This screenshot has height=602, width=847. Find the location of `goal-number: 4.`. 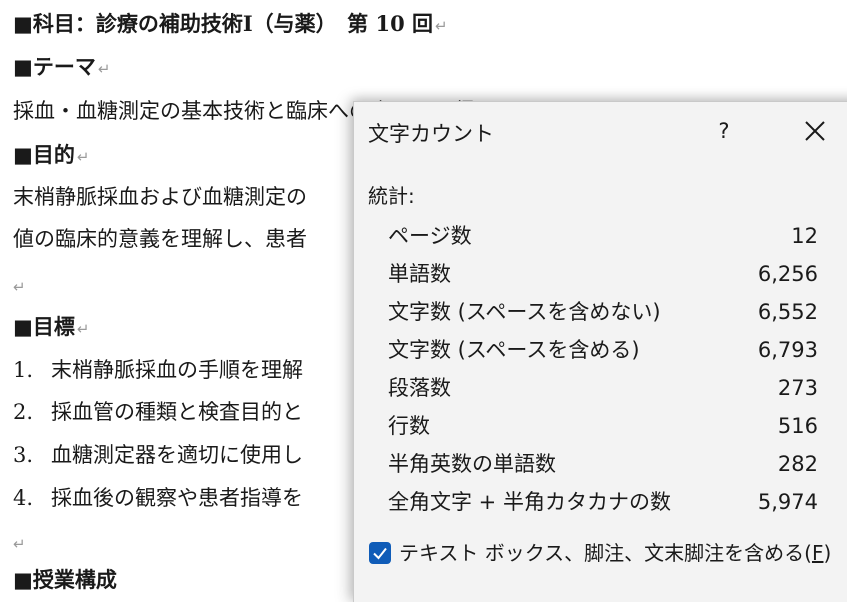

goal-number: 4. is located at coordinates (23, 498).